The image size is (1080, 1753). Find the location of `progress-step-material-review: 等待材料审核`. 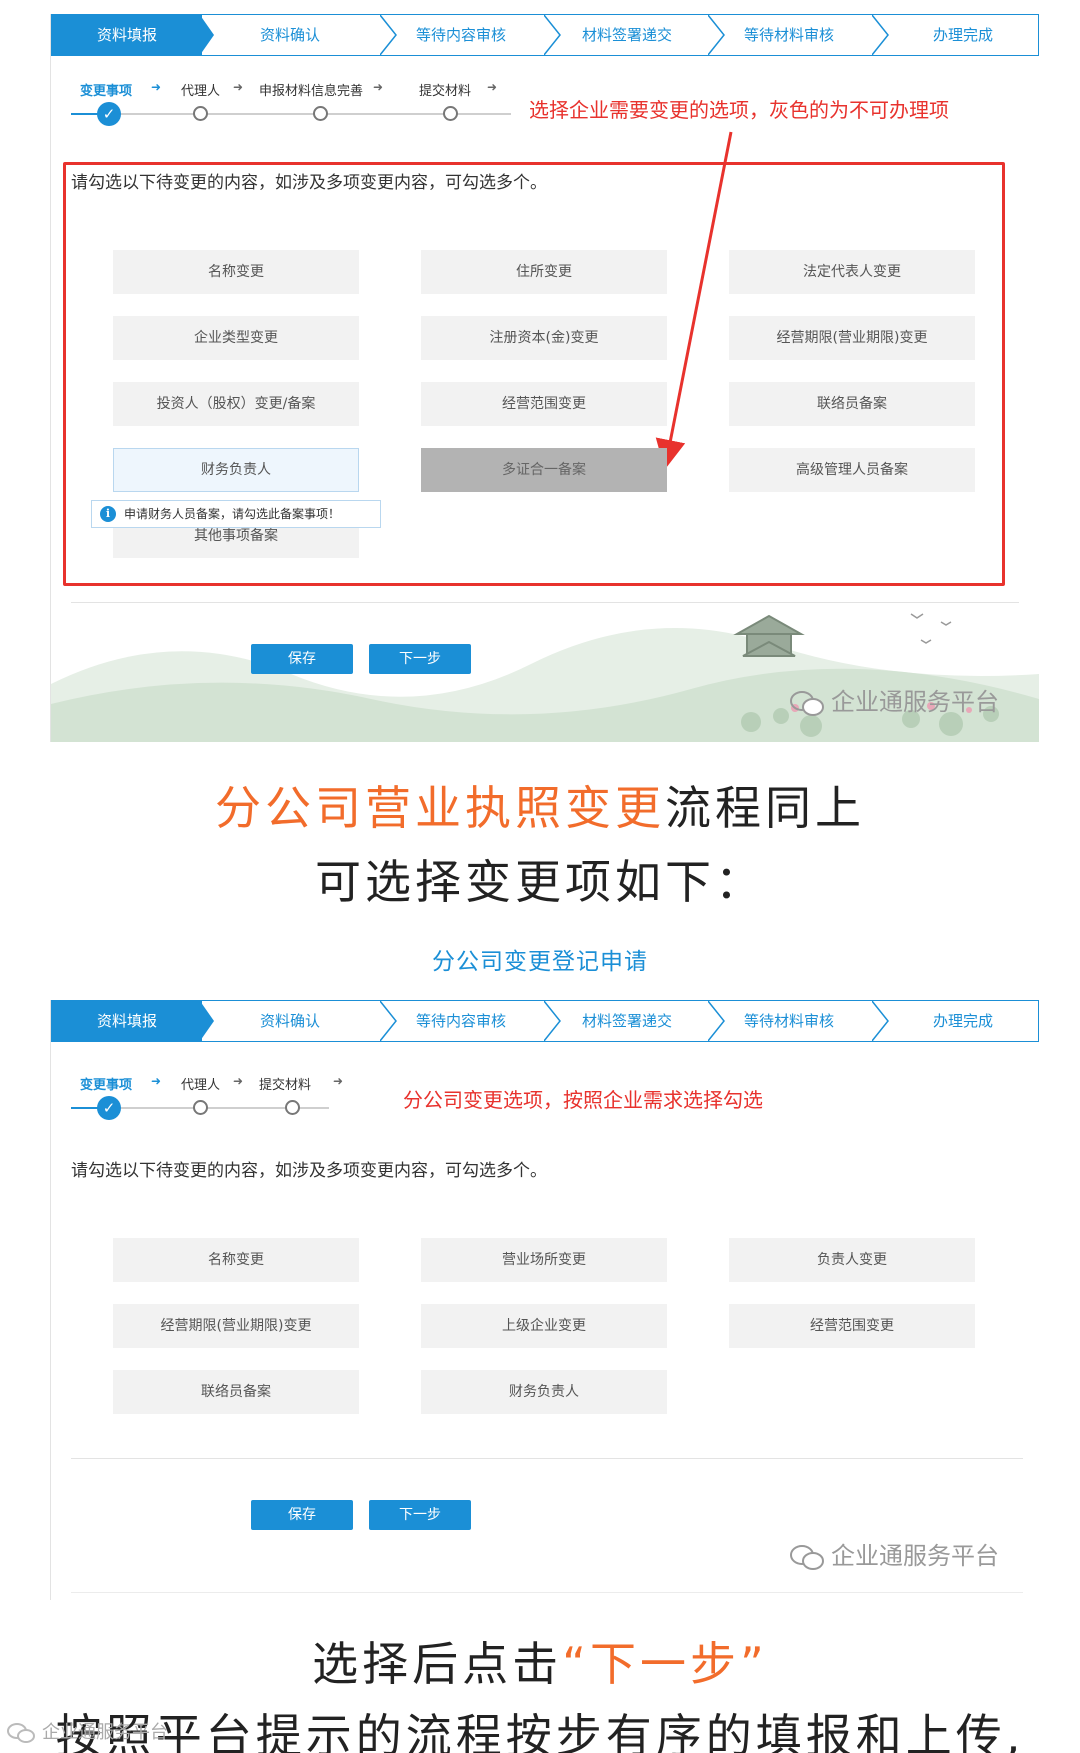

progress-step-material-review: 等待材料审核 is located at coordinates (788, 1021).